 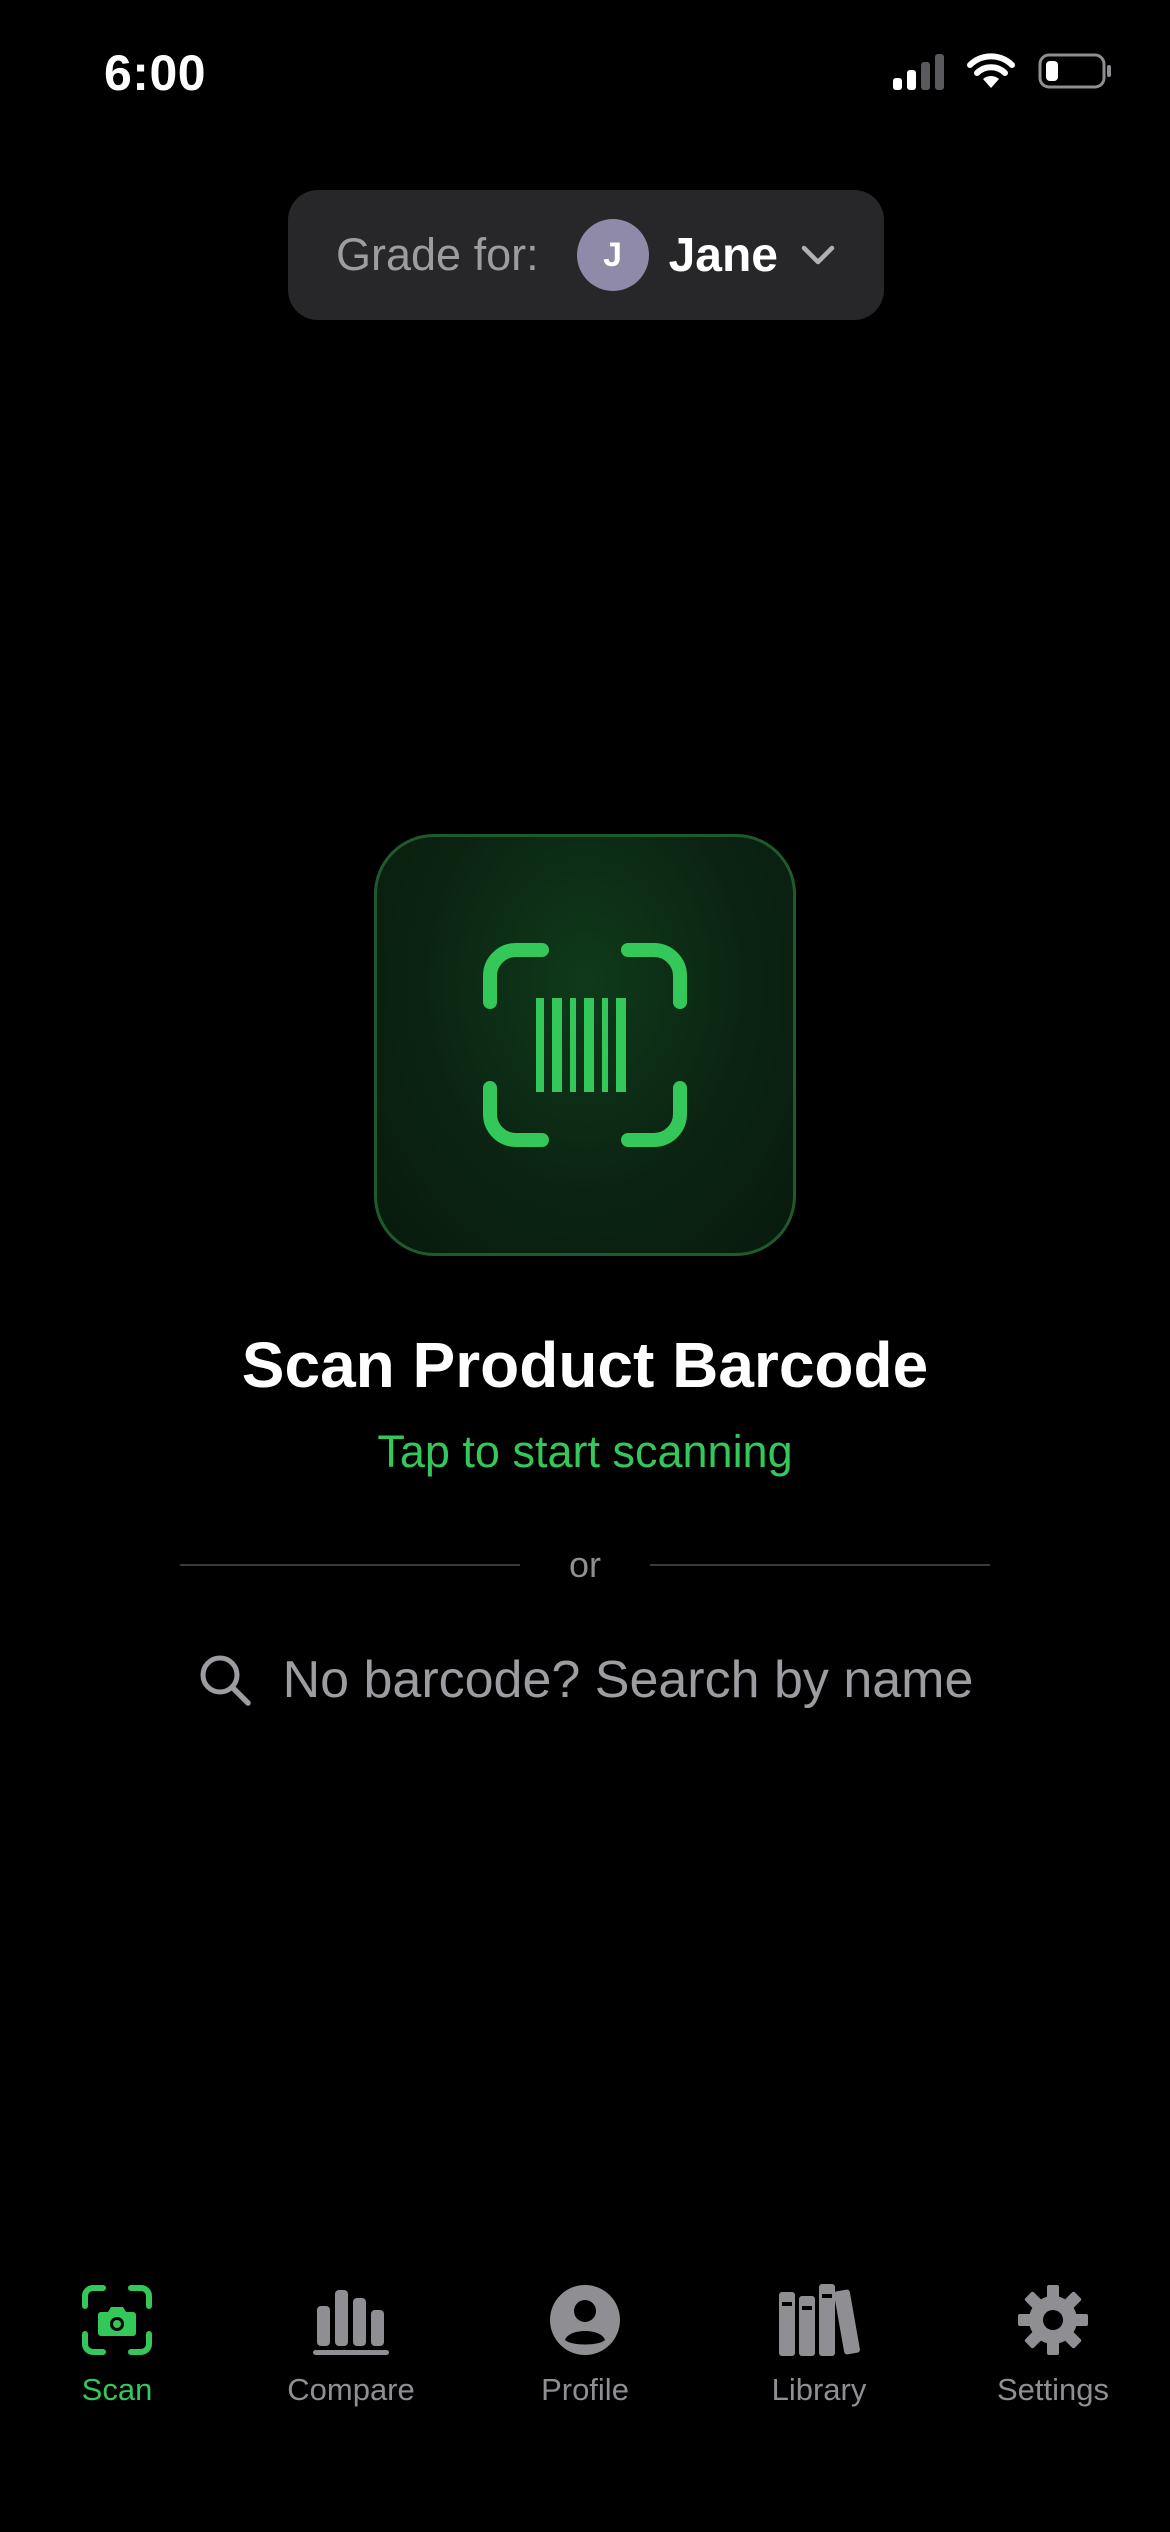 What do you see at coordinates (612, 255) in the screenshot?
I see `avatar: J` at bounding box center [612, 255].